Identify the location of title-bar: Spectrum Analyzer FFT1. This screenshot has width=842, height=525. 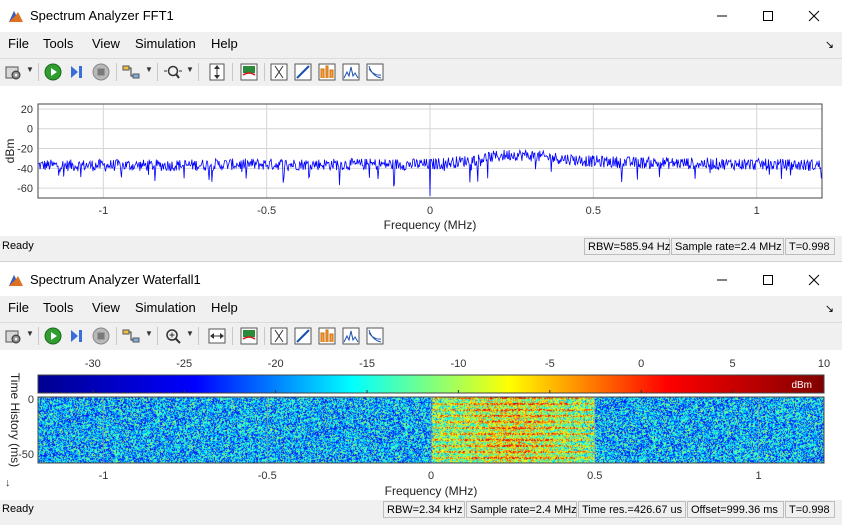
(421, 16).